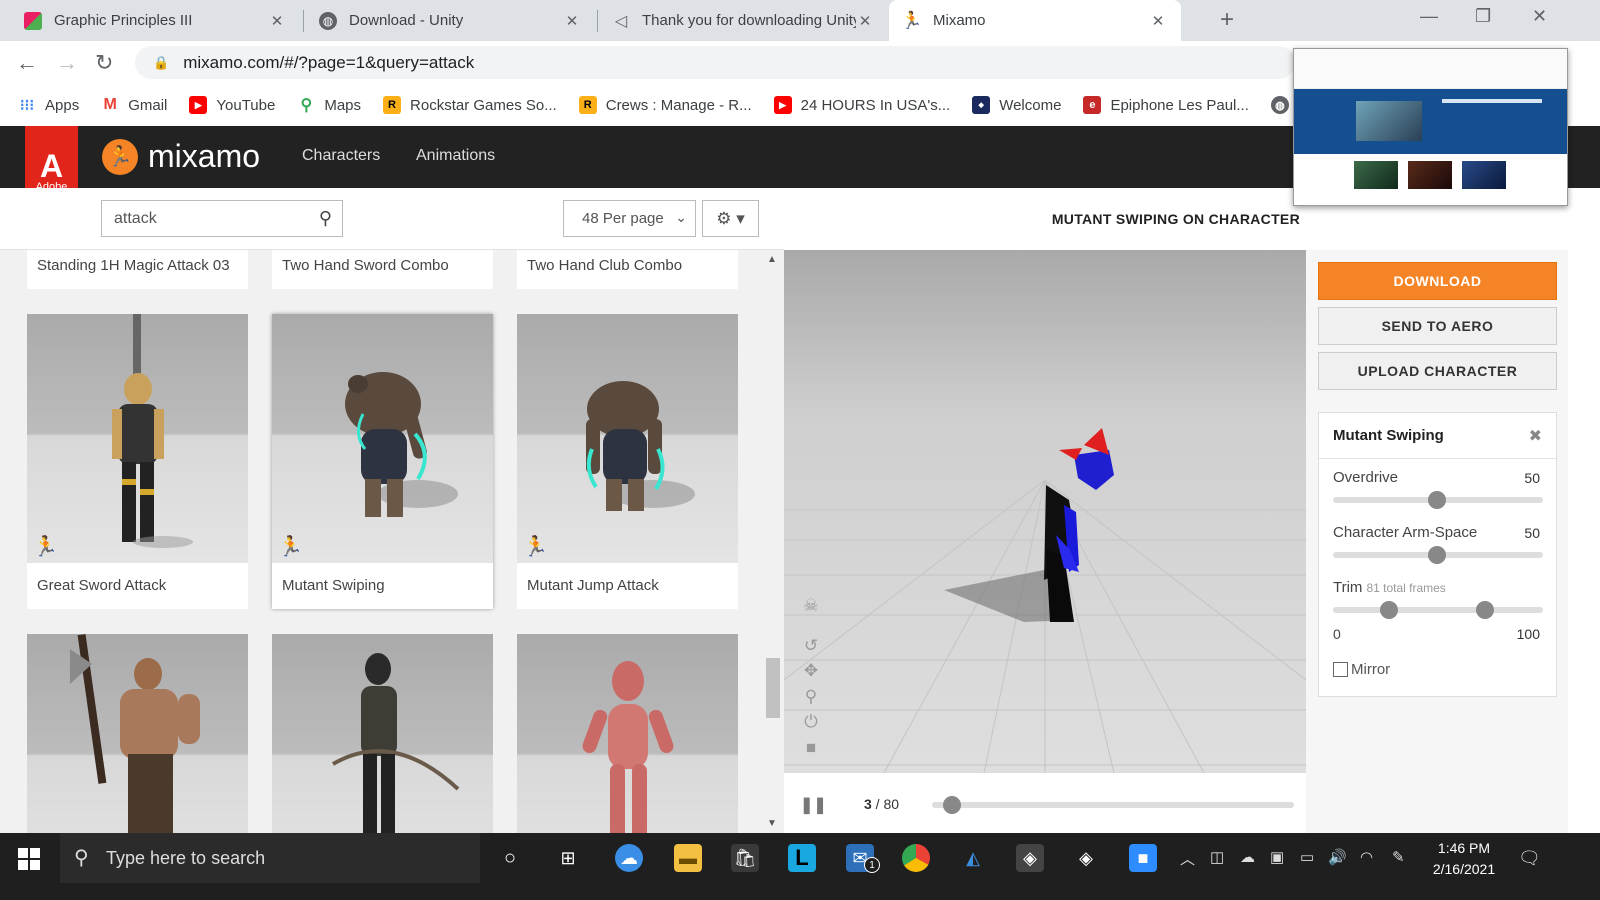 This screenshot has width=1600, height=900. Describe the element at coordinates (1464, 859) in the screenshot. I see `system-clock: 1:46 PM 2/16/2021` at that location.